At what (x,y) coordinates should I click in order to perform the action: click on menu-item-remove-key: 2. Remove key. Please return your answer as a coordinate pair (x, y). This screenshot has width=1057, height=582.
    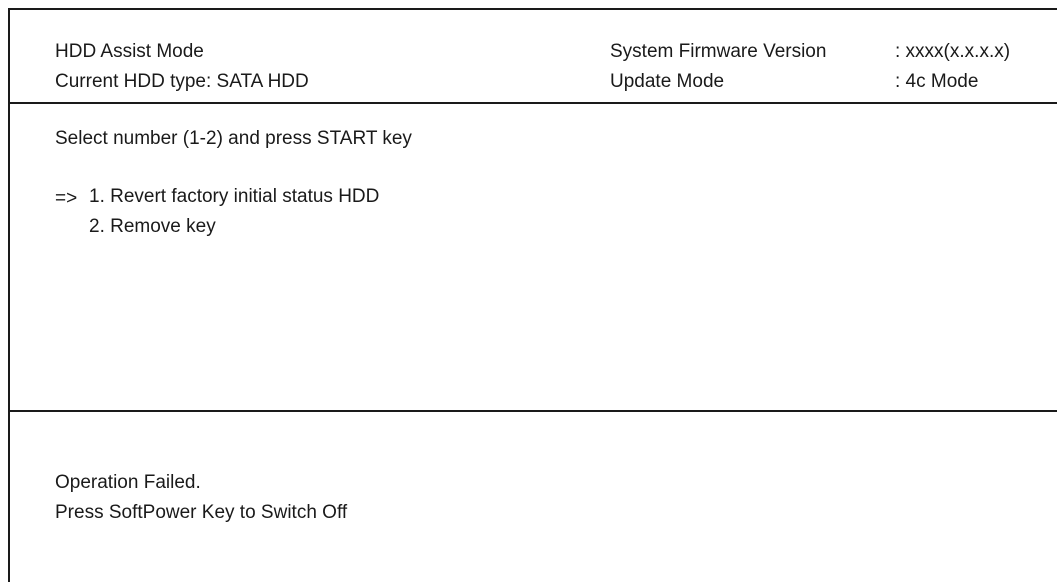
    Looking at the image, I should click on (152, 227).